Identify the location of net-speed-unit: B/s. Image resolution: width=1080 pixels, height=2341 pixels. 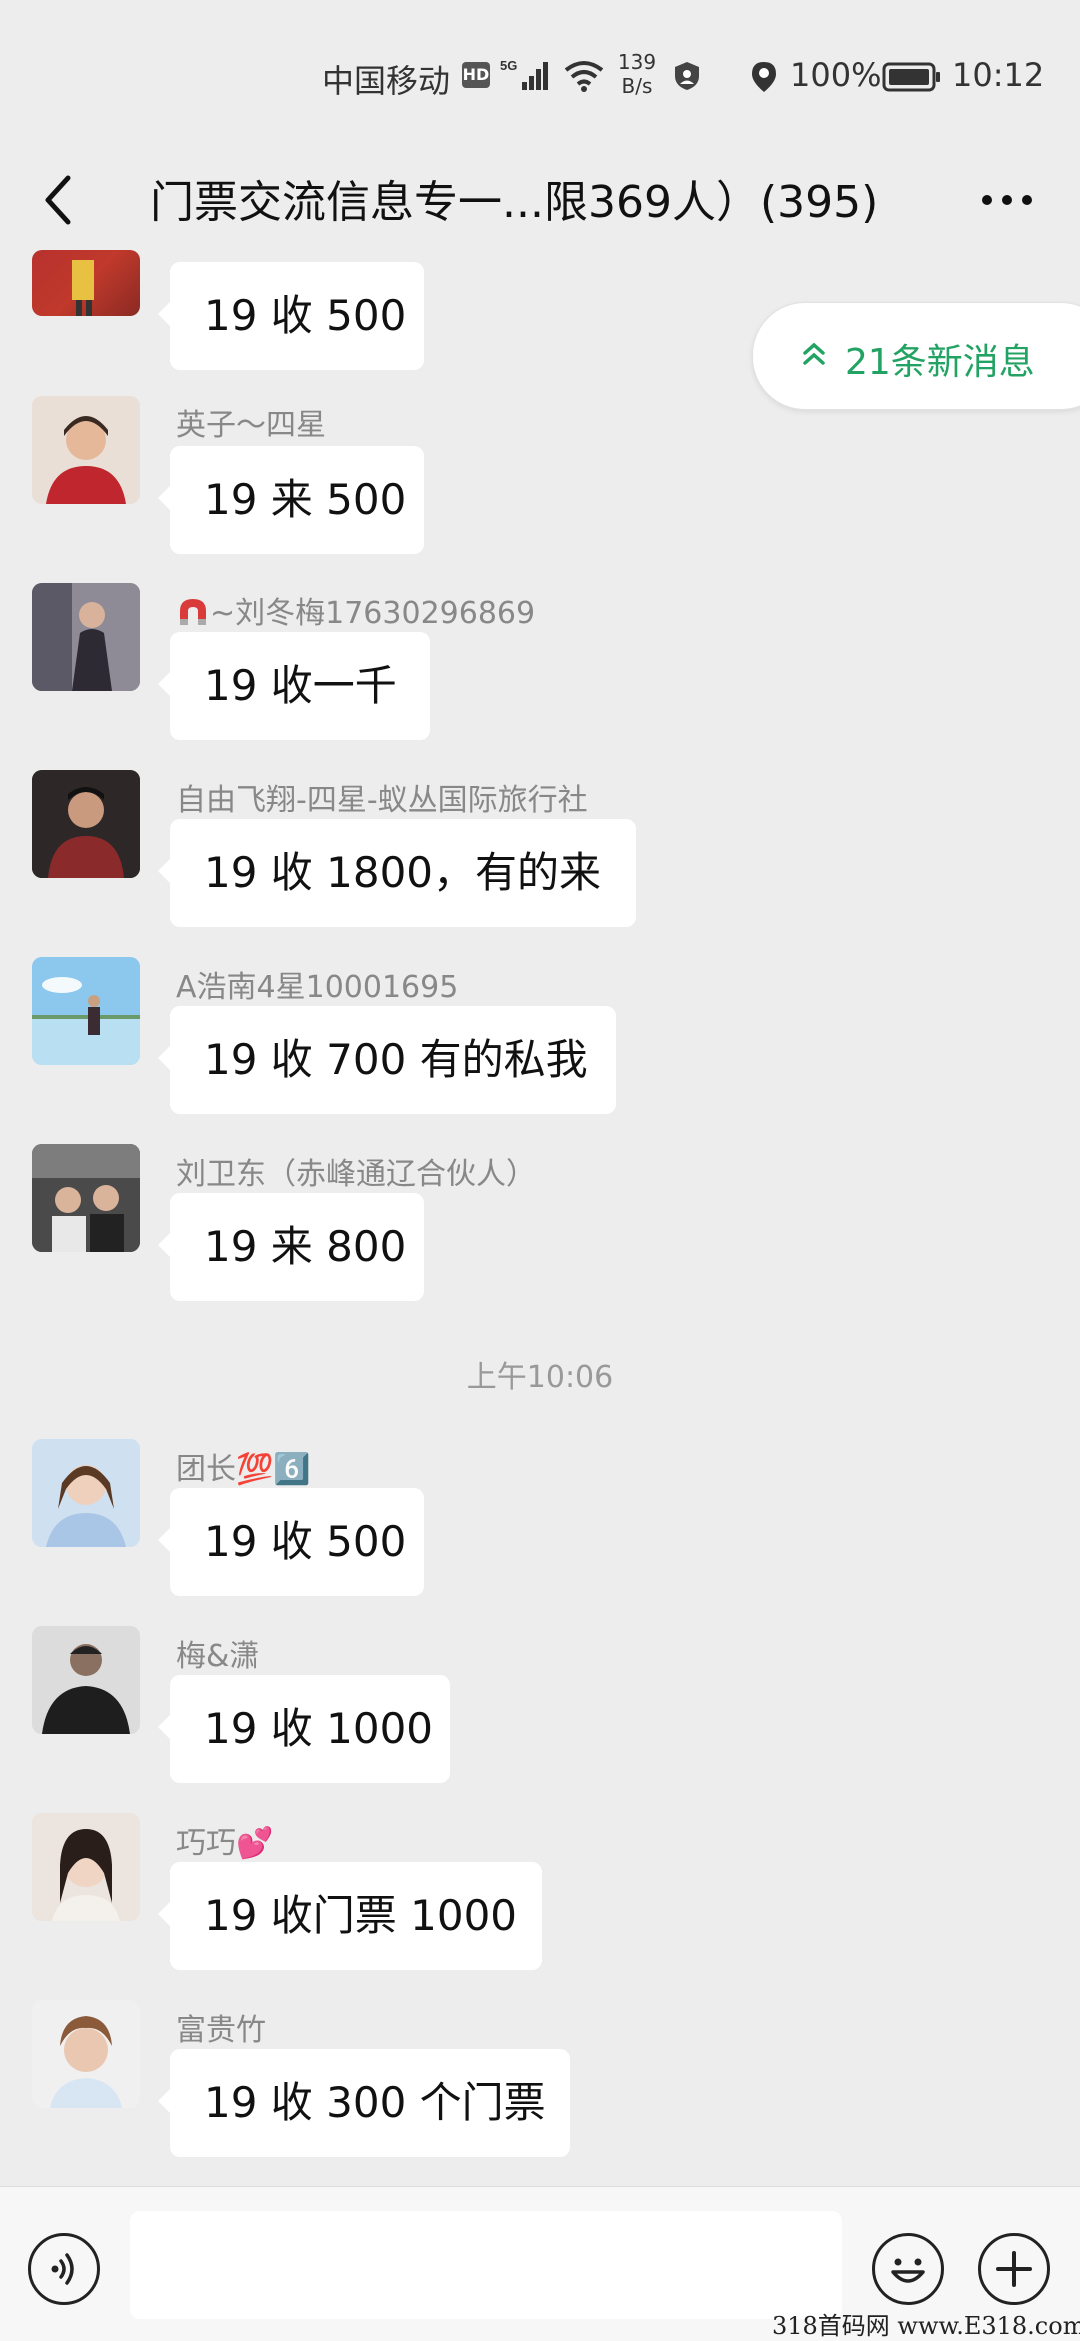
(637, 86).